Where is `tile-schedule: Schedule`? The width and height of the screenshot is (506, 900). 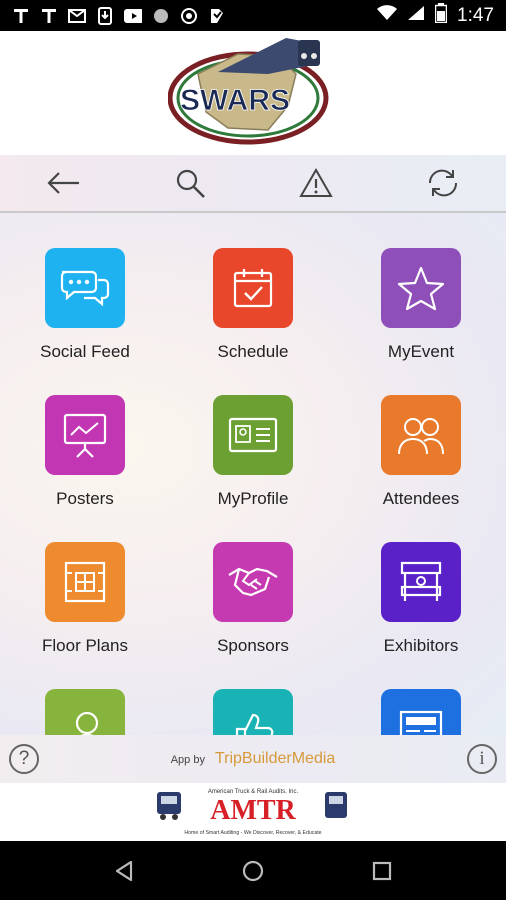
tile-schedule: Schedule is located at coordinates (253, 305).